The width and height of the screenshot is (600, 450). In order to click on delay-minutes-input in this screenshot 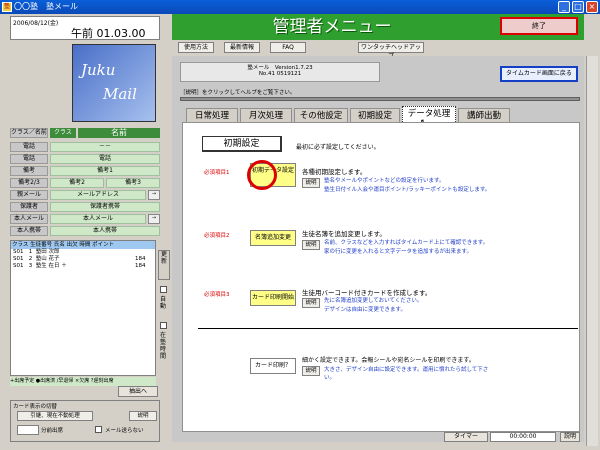, I will do `click(28, 430)`.